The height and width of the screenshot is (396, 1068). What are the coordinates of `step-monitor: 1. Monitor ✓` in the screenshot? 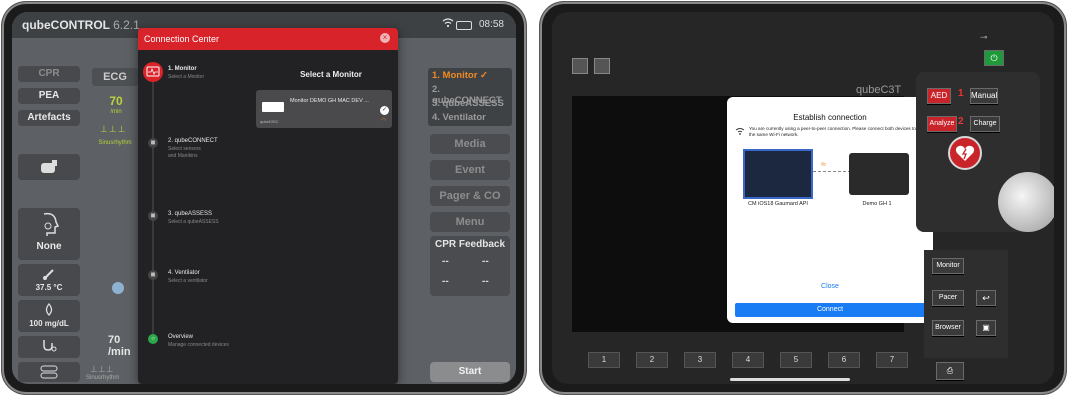 It's located at (460, 75).